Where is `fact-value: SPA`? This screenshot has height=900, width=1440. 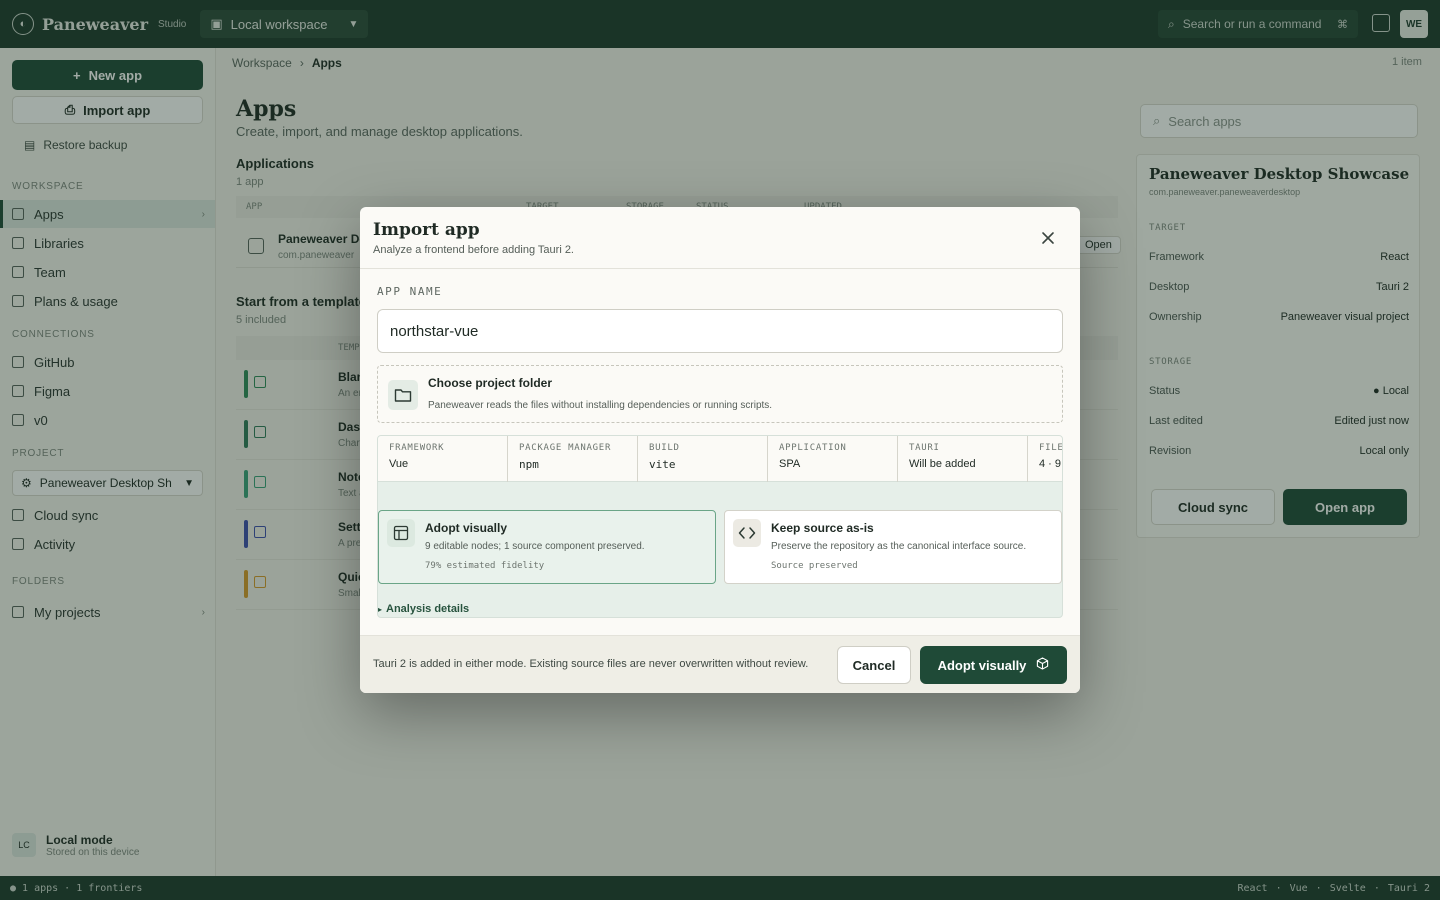 fact-value: SPA is located at coordinates (790, 464).